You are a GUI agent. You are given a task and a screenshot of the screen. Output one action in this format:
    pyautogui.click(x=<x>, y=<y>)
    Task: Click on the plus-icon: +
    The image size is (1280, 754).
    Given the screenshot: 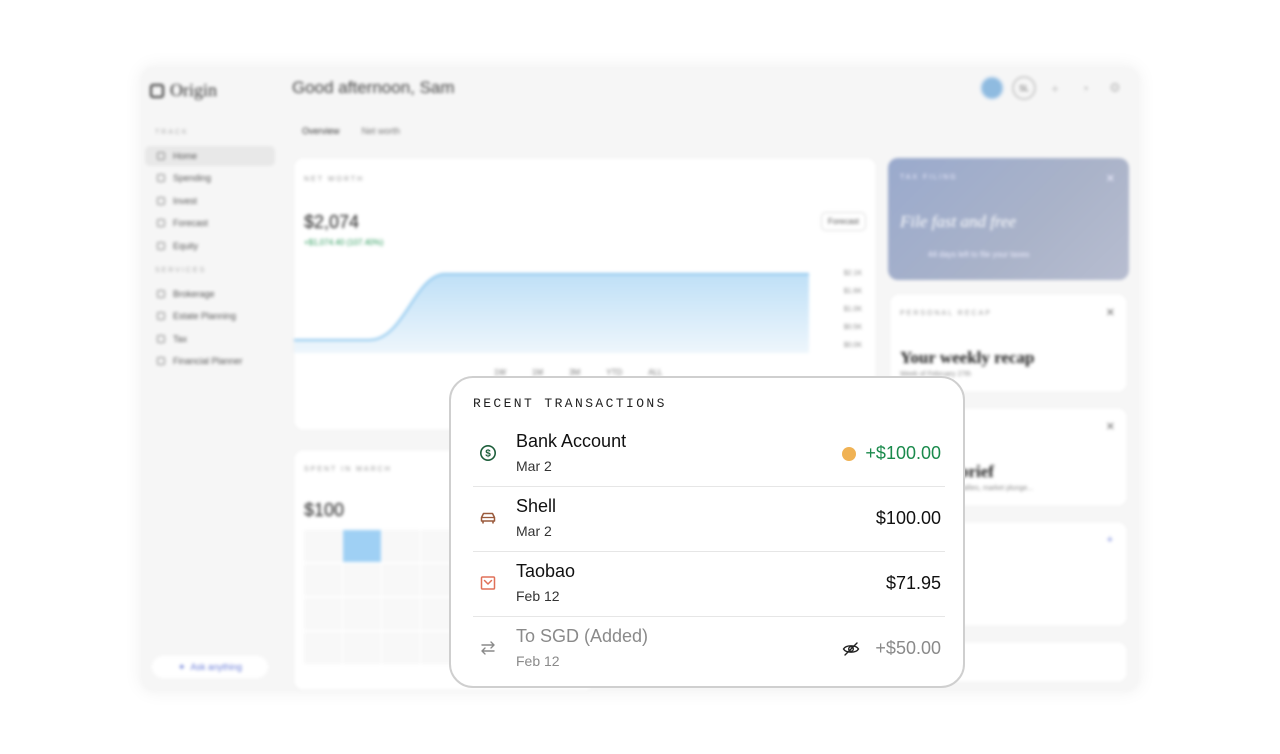 What is the action you would take?
    pyautogui.click(x=1055, y=88)
    